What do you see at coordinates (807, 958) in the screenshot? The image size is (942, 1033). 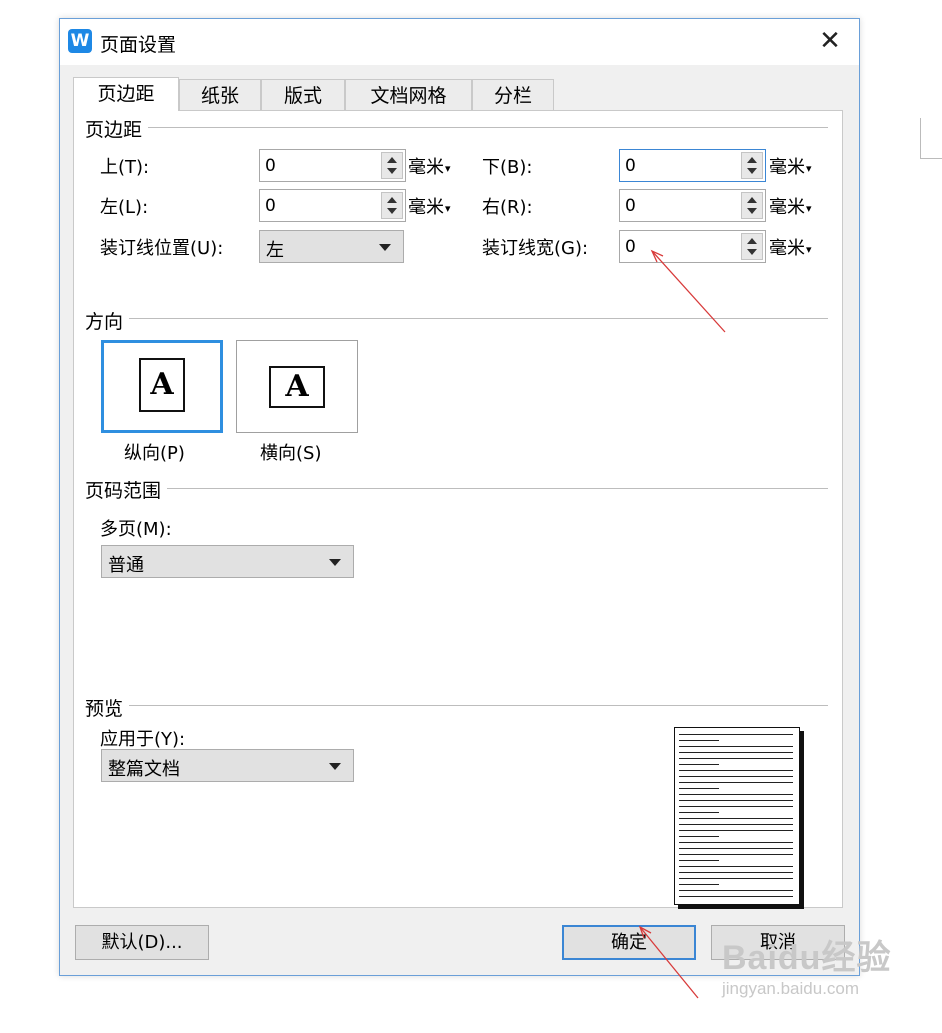 I see `watermark-brand: Baidu经验` at bounding box center [807, 958].